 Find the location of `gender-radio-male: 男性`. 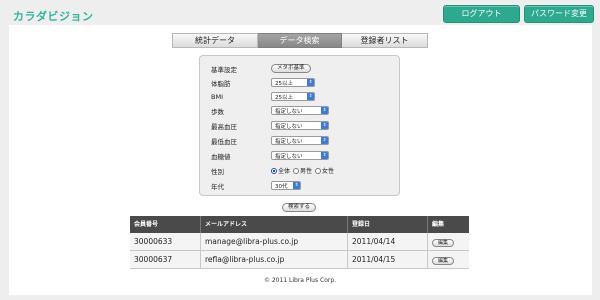

gender-radio-male: 男性 is located at coordinates (302, 170).